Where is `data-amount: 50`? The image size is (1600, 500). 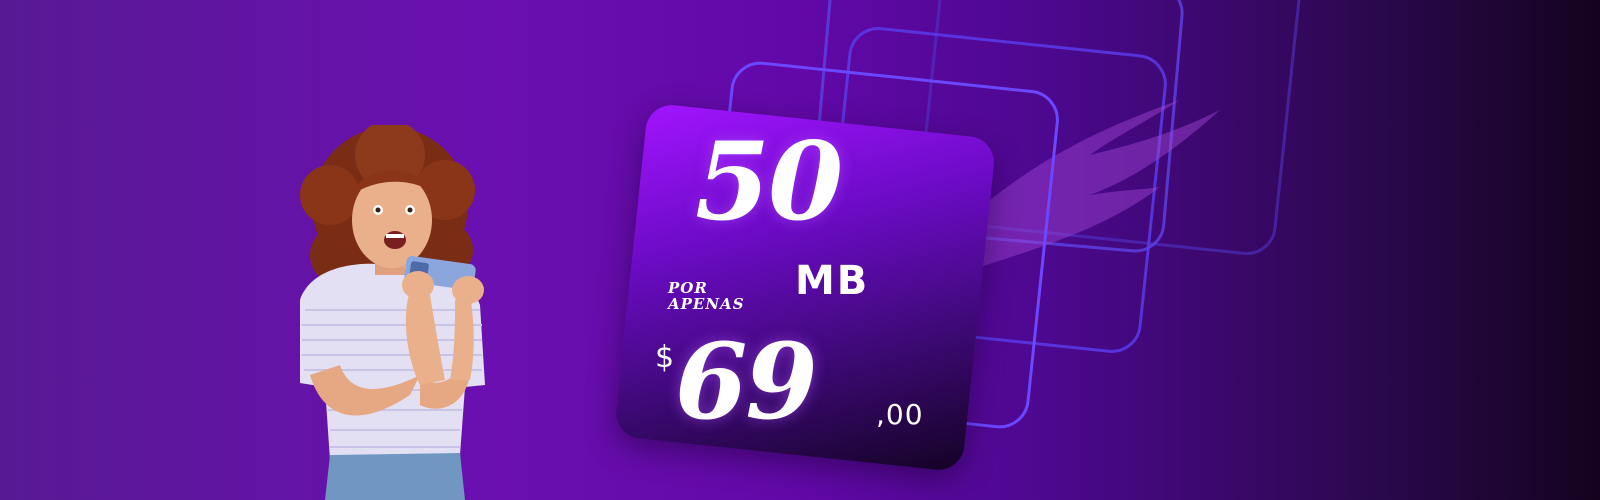
data-amount: 50 is located at coordinates (769, 182).